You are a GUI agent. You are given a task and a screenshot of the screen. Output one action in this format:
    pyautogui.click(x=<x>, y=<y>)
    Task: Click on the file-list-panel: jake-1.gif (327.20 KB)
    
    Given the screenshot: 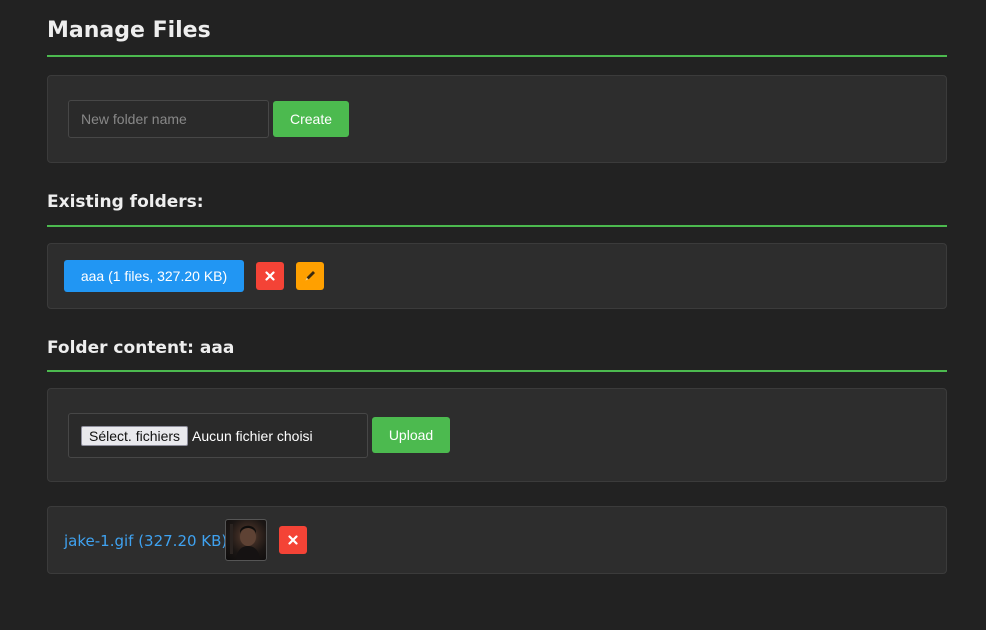 What is the action you would take?
    pyautogui.click(x=497, y=540)
    